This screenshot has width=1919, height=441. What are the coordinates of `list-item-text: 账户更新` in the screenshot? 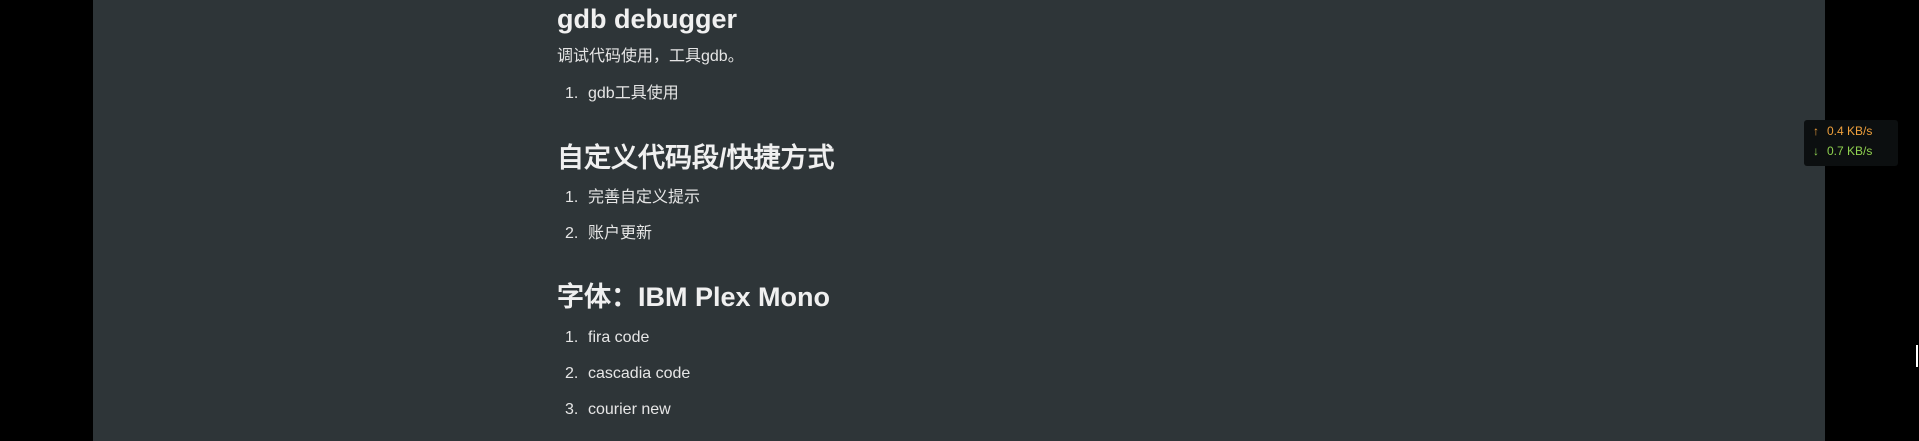 It's located at (620, 233).